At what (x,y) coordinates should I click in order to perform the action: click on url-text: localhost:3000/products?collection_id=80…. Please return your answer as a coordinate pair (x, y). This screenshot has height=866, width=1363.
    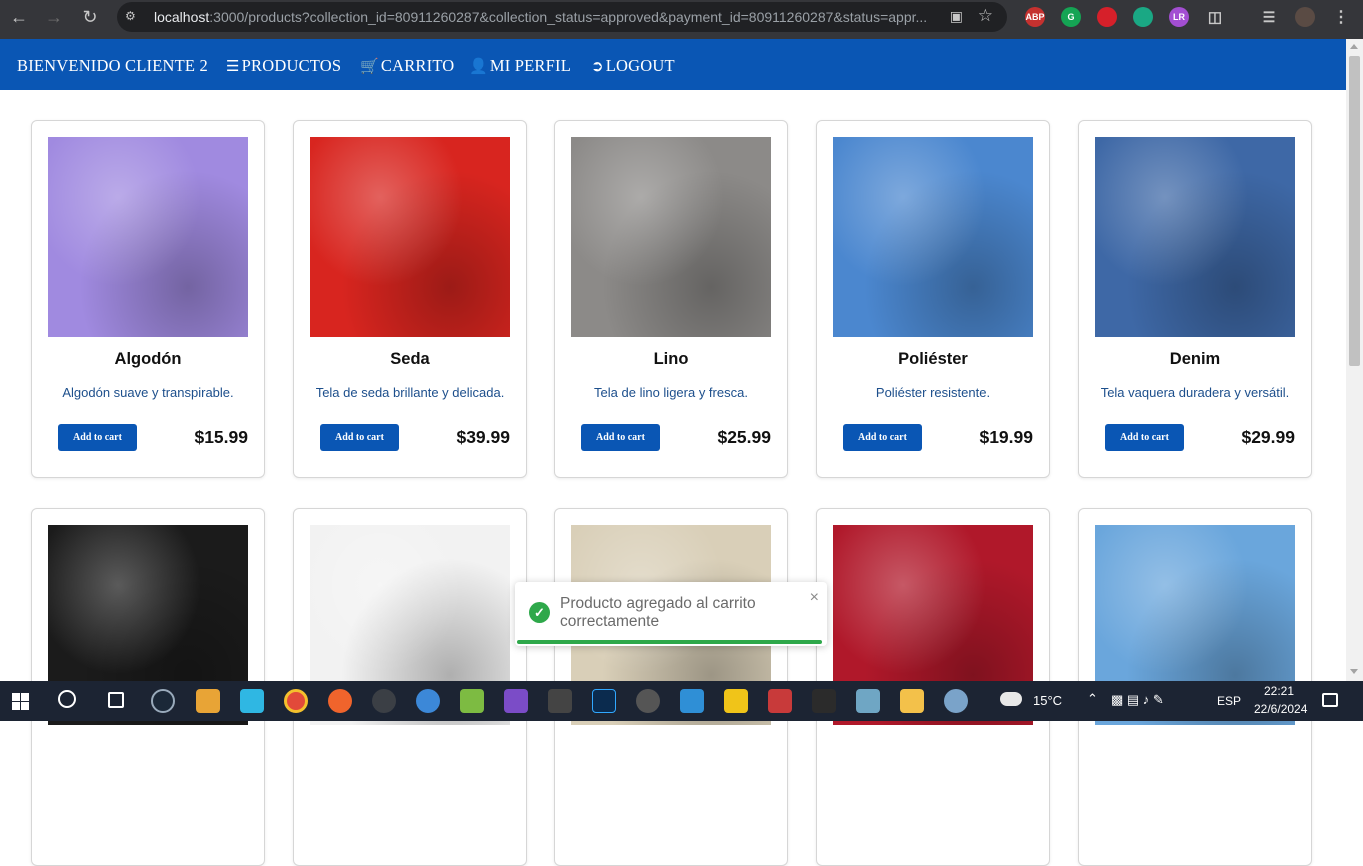
    Looking at the image, I should click on (544, 17).